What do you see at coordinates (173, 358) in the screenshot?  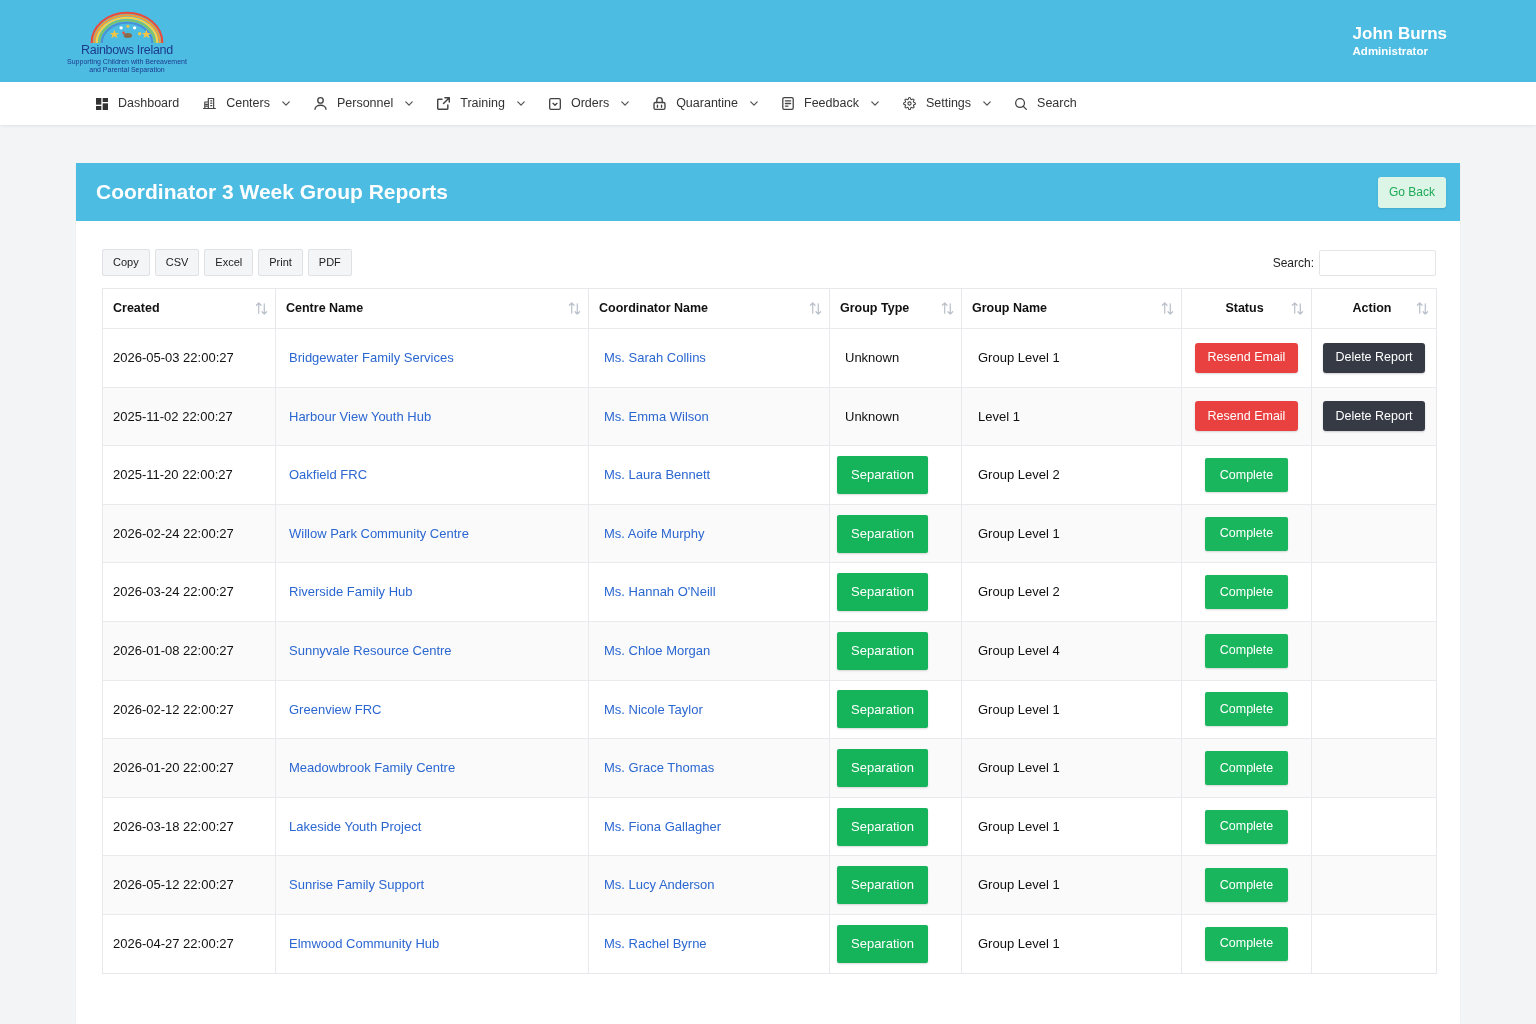 I see `created-date: 2026-05-03 22:00:27` at bounding box center [173, 358].